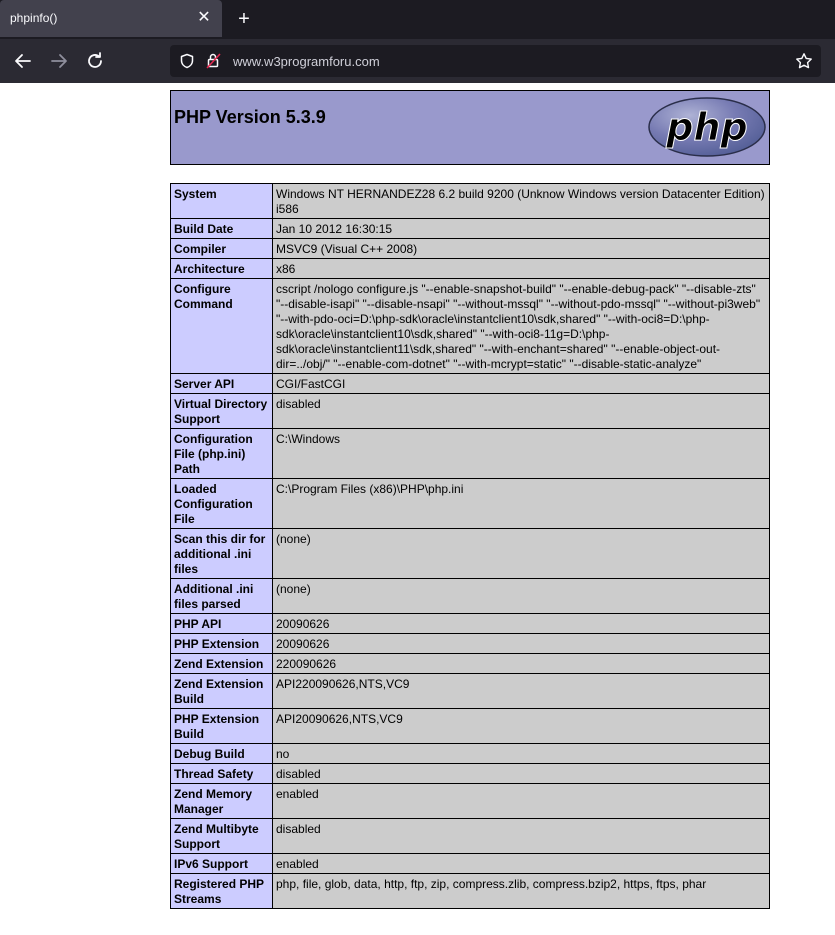 The width and height of the screenshot is (835, 935). Describe the element at coordinates (521, 453) in the screenshot. I see `row-value: C:\Windows` at that location.